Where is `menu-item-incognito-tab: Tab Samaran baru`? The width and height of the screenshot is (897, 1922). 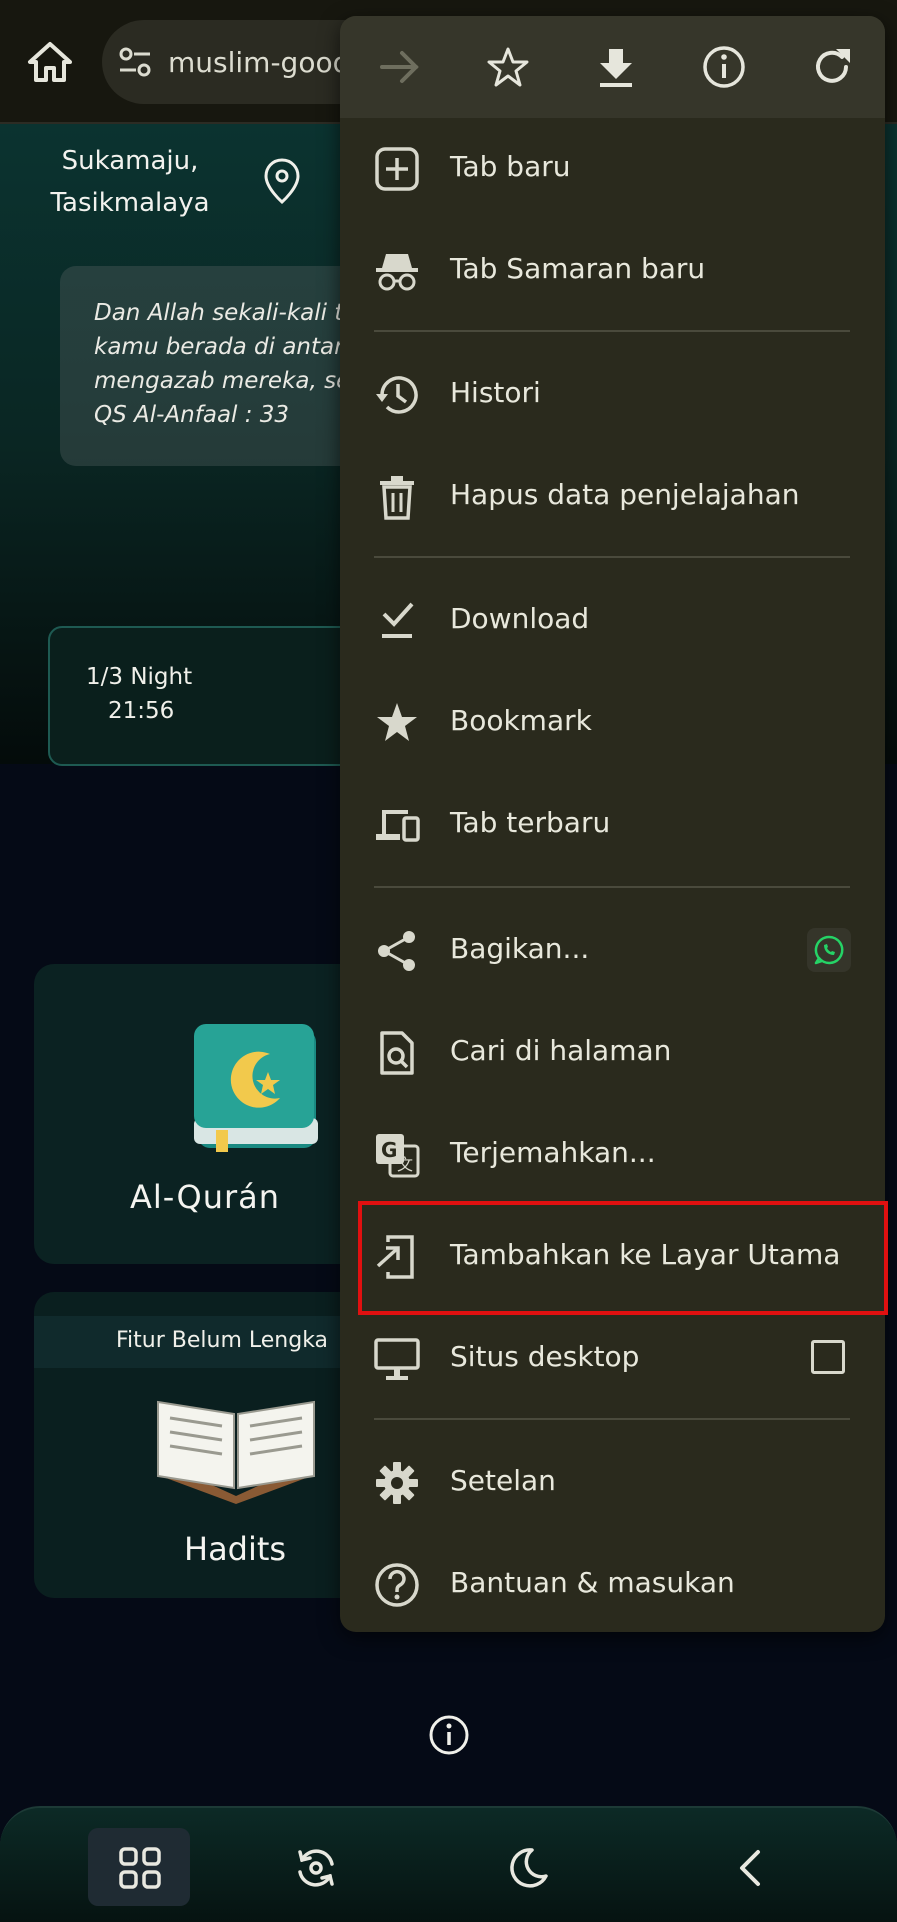 menu-item-incognito-tab: Tab Samaran baru is located at coordinates (612, 270).